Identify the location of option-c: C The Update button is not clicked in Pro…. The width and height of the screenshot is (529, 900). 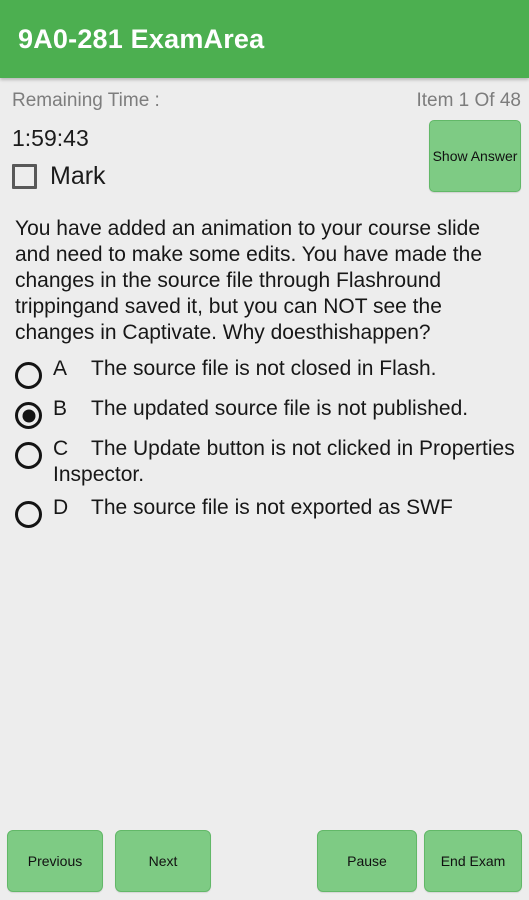
(269, 462).